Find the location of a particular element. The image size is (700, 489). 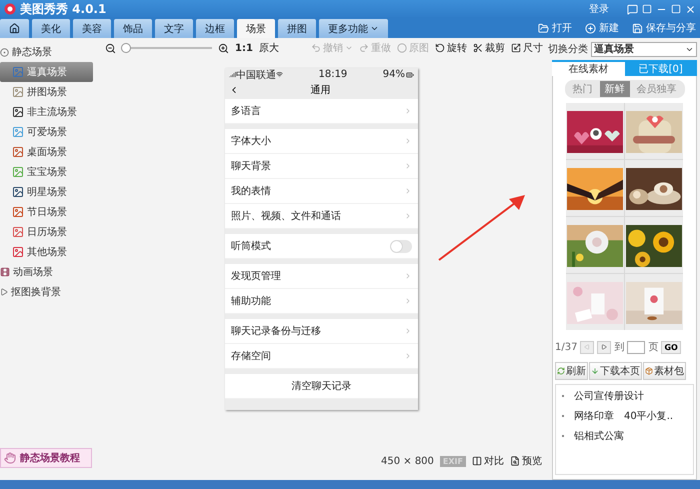

magnifier-page-icon is located at coordinates (515, 461).